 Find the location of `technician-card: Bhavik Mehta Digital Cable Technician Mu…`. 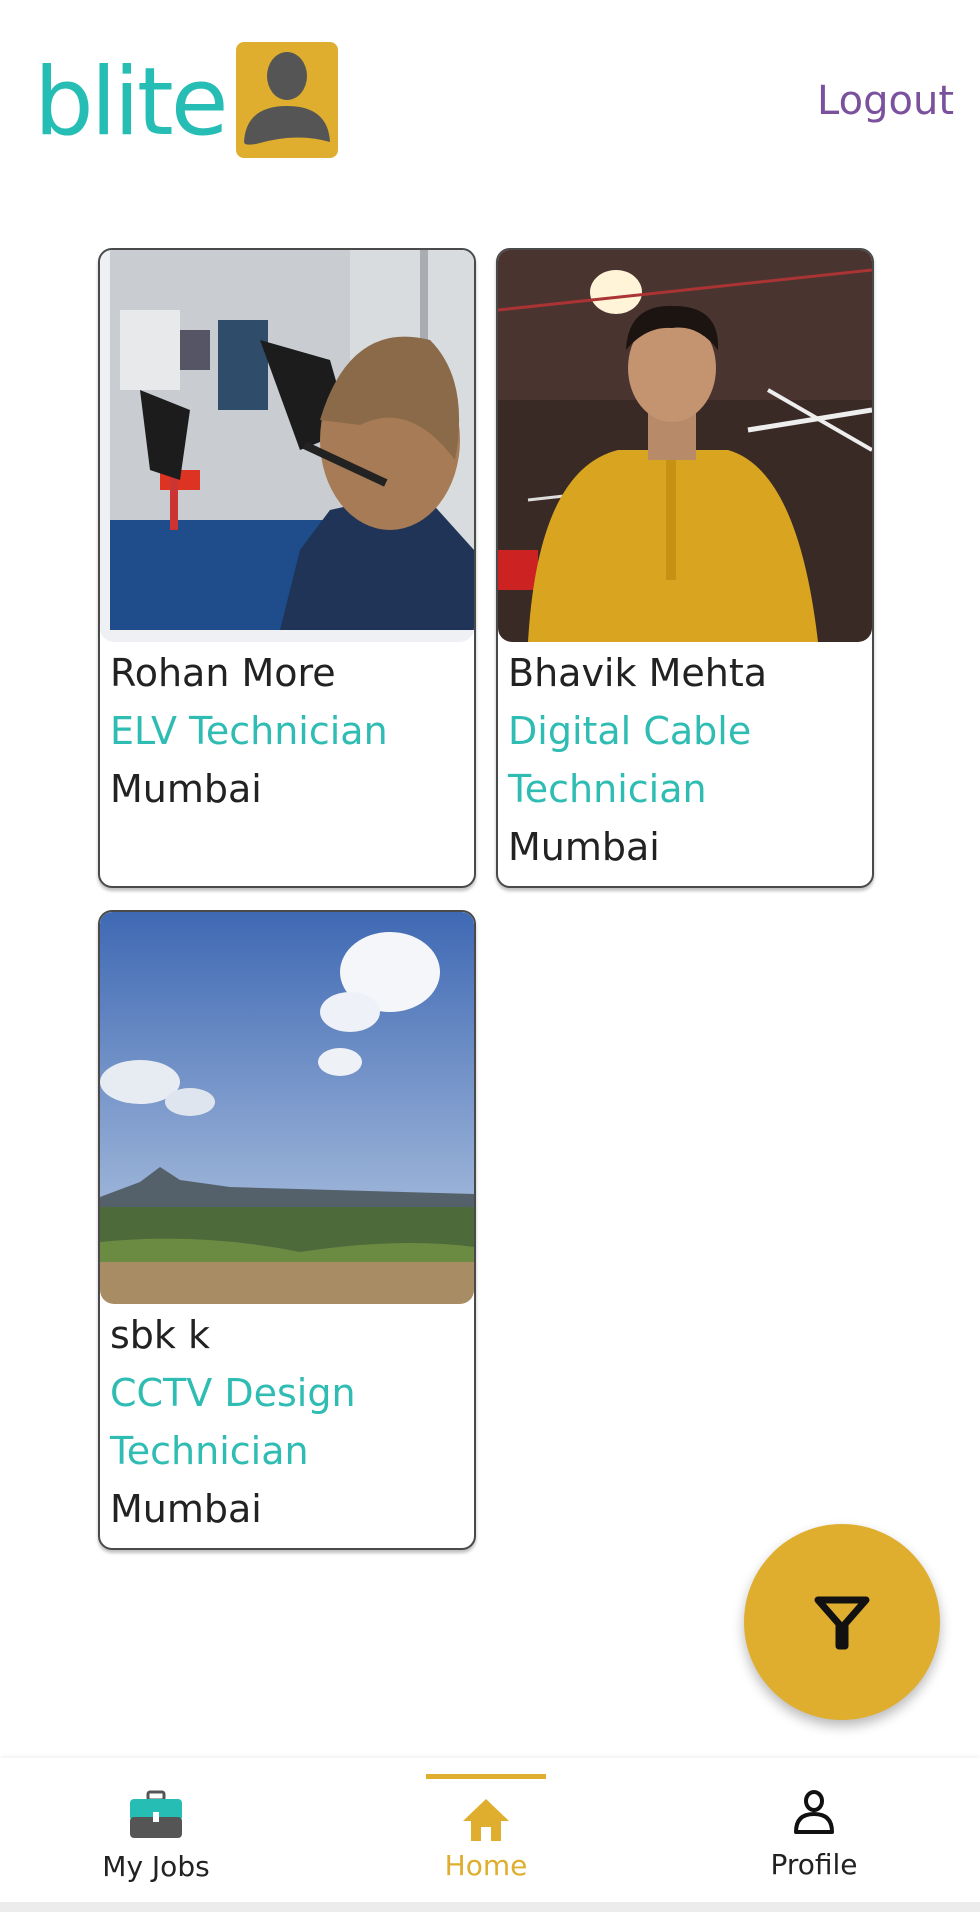

technician-card: Bhavik Mehta Digital Cable Technician Mu… is located at coordinates (685, 568).